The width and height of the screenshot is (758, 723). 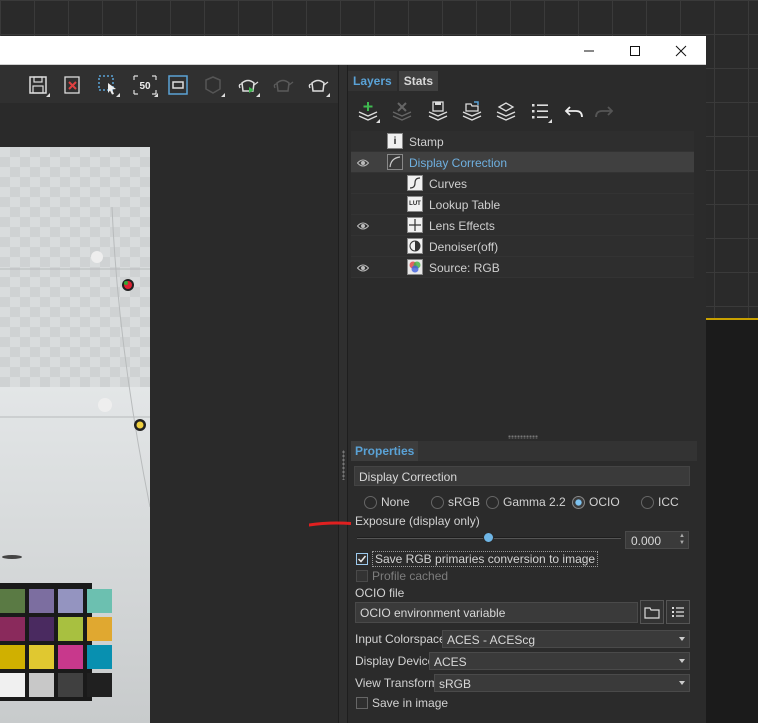 I want to click on undo-icon, so click(x=573, y=112).